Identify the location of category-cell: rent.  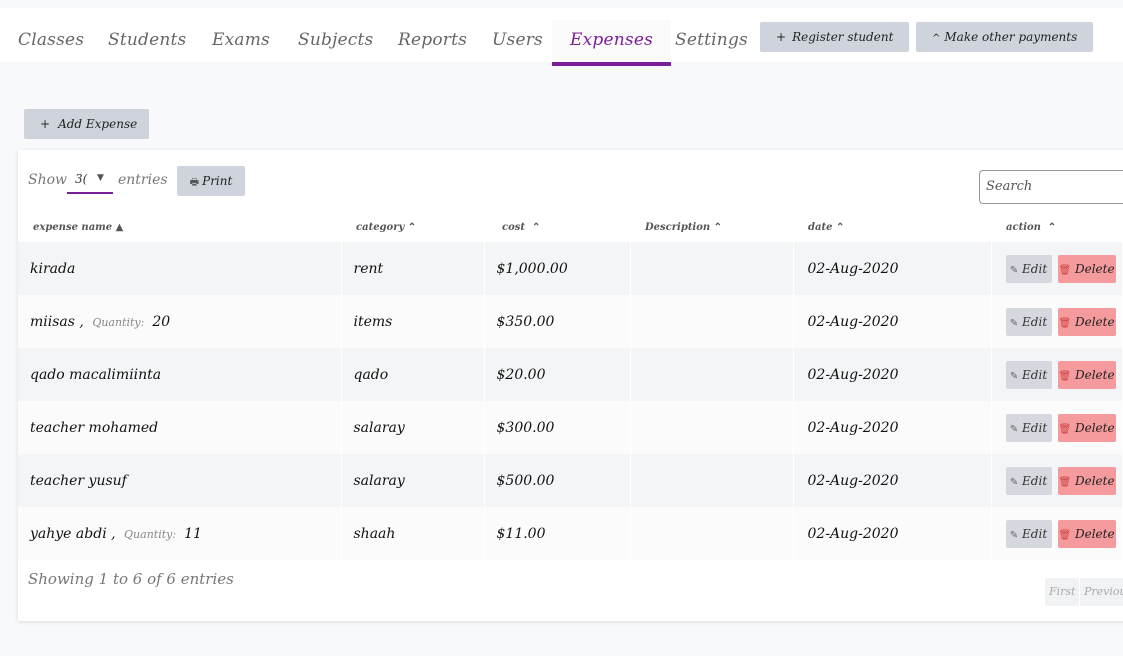
(413, 268).